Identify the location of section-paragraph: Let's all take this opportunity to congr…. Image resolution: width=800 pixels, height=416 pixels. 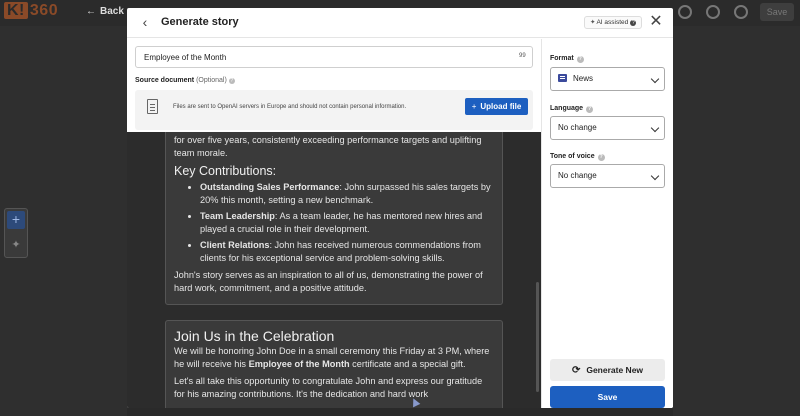
(328, 387).